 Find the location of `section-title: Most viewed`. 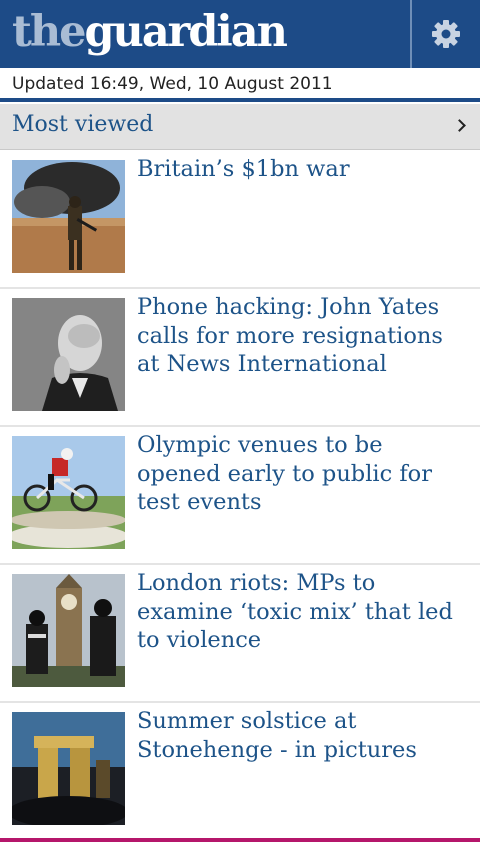

section-title: Most viewed is located at coordinates (83, 124).